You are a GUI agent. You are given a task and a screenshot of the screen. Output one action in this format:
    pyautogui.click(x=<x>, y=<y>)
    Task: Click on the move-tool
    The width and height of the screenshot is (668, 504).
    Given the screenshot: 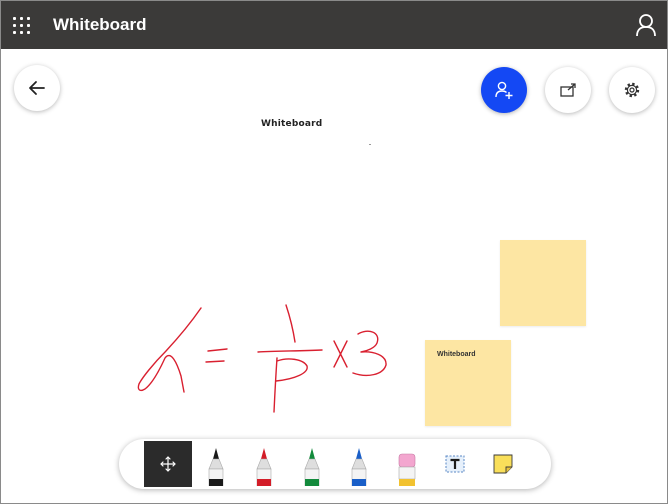 What is the action you would take?
    pyautogui.click(x=168, y=464)
    